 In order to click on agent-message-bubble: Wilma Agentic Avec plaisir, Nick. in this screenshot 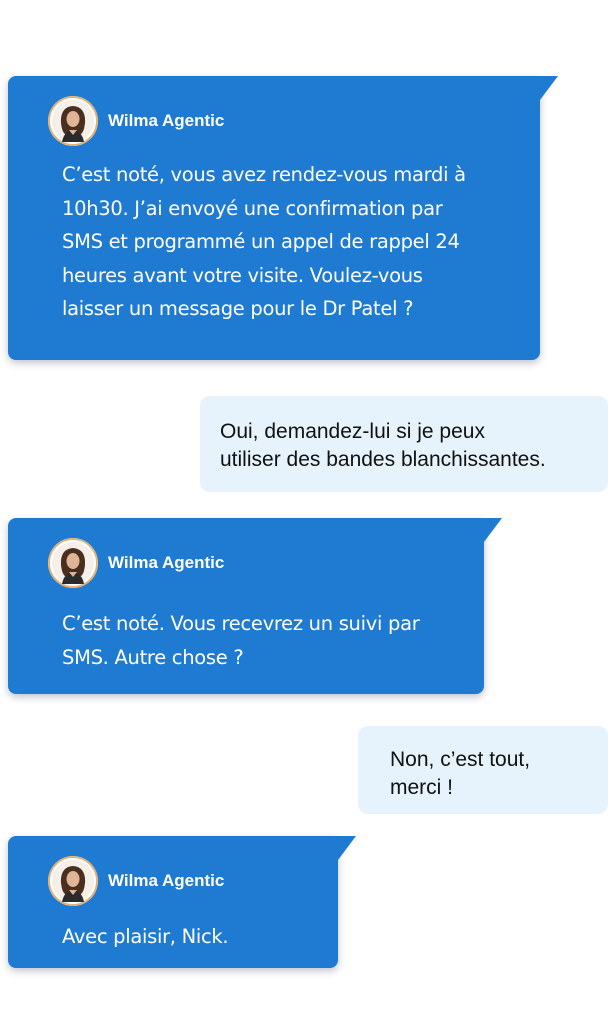, I will do `click(182, 902)`.